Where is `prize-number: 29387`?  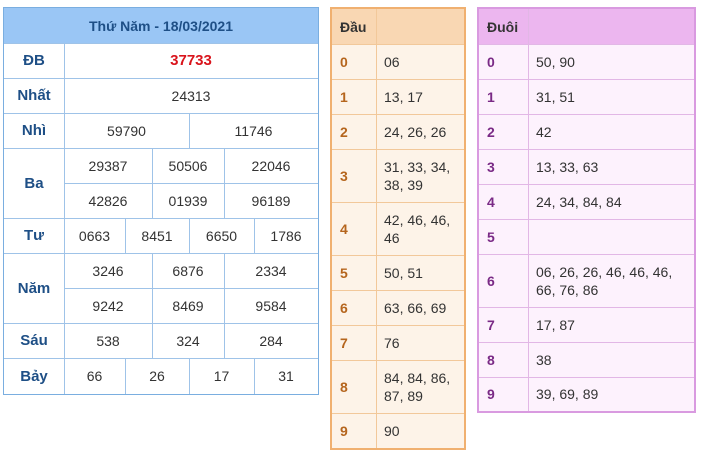 prize-number: 29387 is located at coordinates (108, 165).